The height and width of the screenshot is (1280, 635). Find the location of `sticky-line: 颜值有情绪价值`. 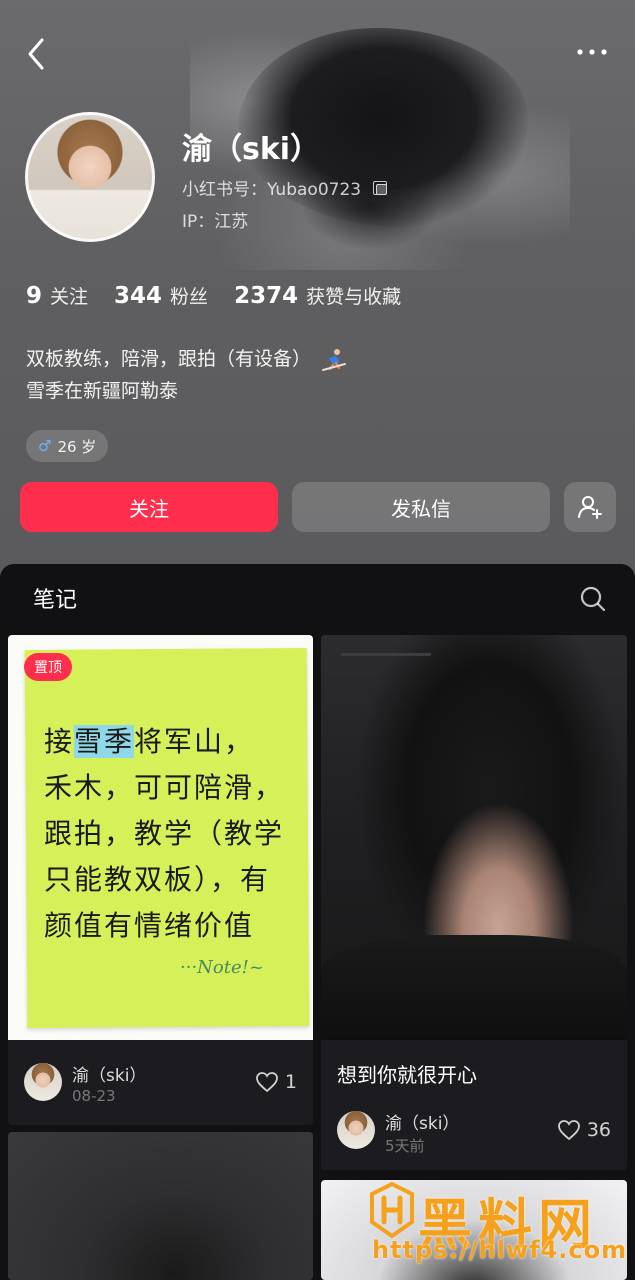

sticky-line: 颜值有情绪价值 is located at coordinates (149, 925).